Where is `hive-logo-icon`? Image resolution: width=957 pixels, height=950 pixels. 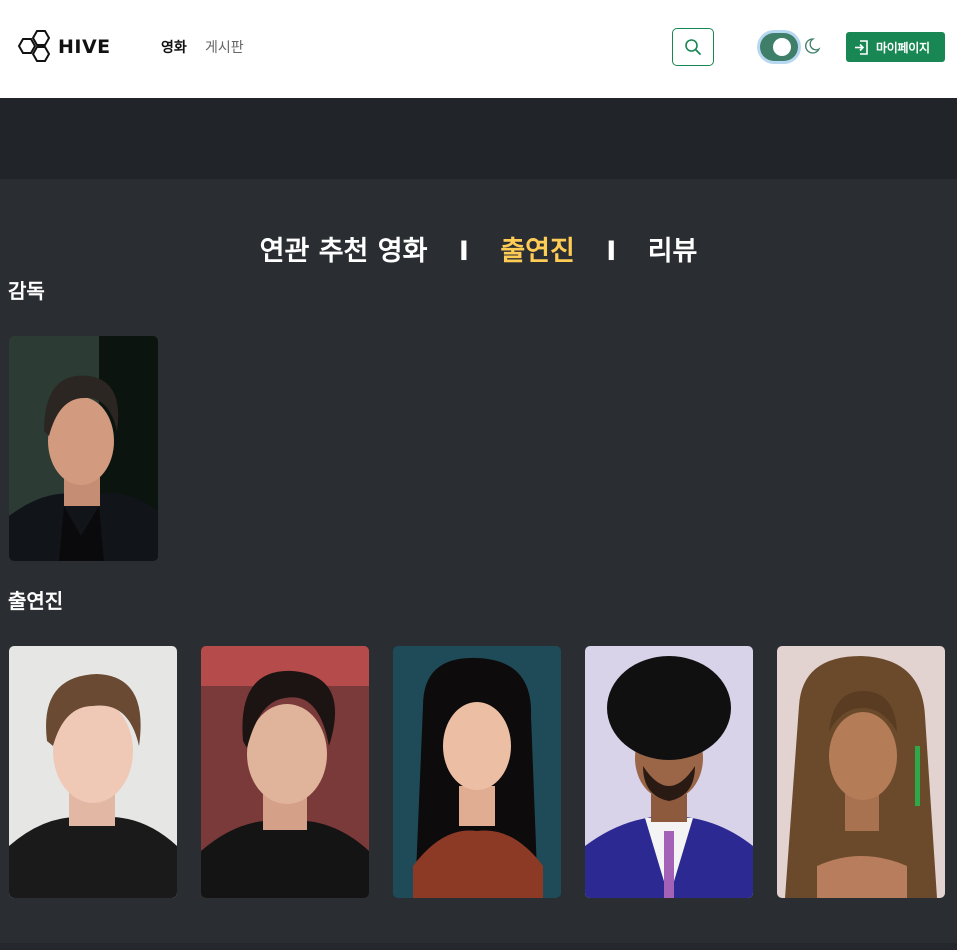
hive-logo-icon is located at coordinates (34, 46).